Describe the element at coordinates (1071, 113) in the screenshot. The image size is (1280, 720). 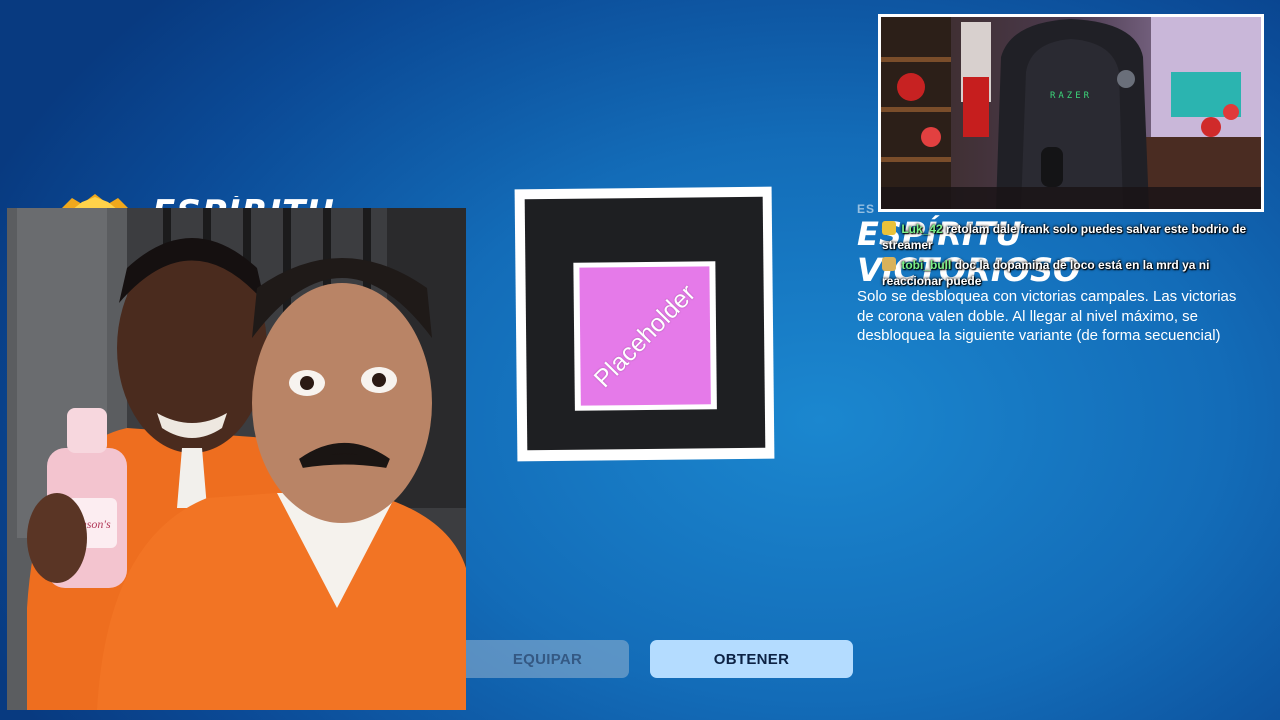
I see `webcam-overlay: RAZER` at that location.